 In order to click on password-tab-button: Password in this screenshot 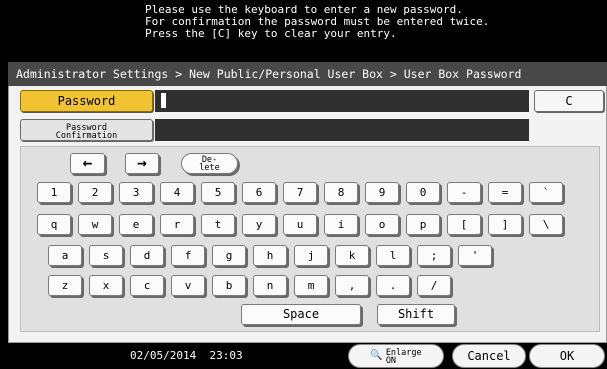, I will do `click(86, 101)`.